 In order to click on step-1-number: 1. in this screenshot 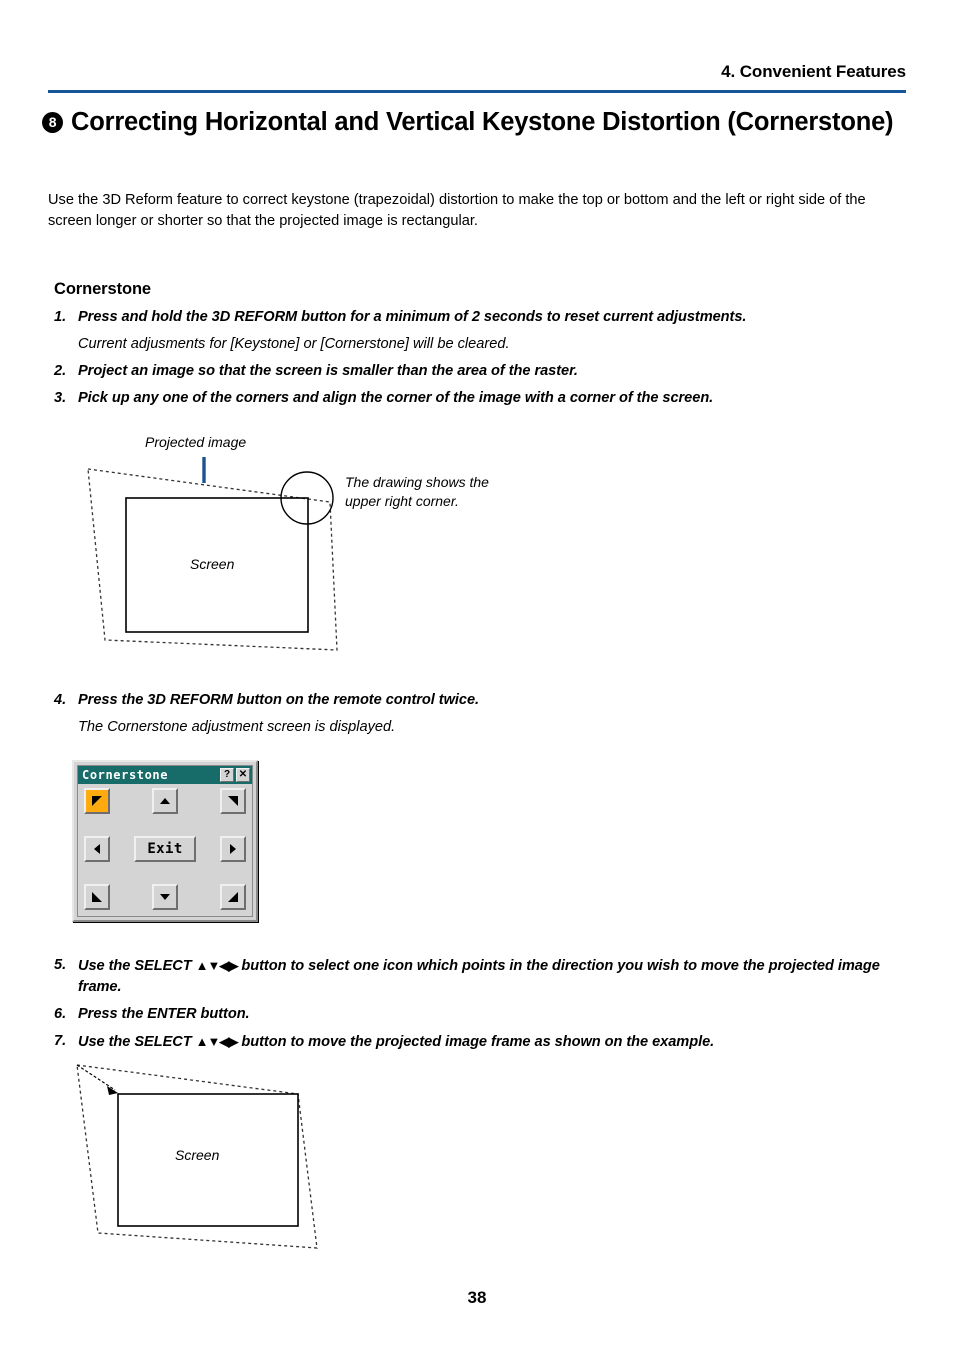, I will do `click(60, 317)`.